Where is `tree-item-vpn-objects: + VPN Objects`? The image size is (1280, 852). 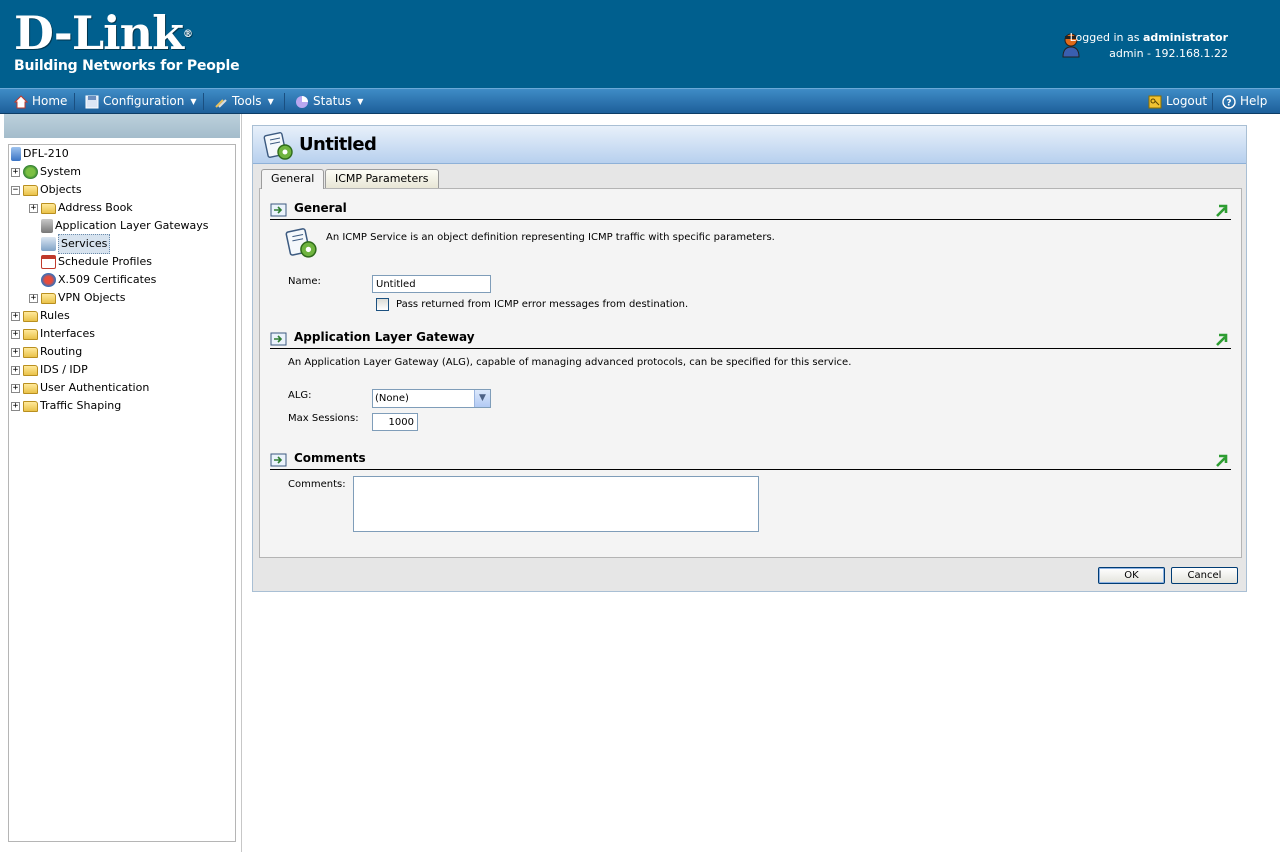
tree-item-vpn-objects: + VPN Objects is located at coordinates (77, 298).